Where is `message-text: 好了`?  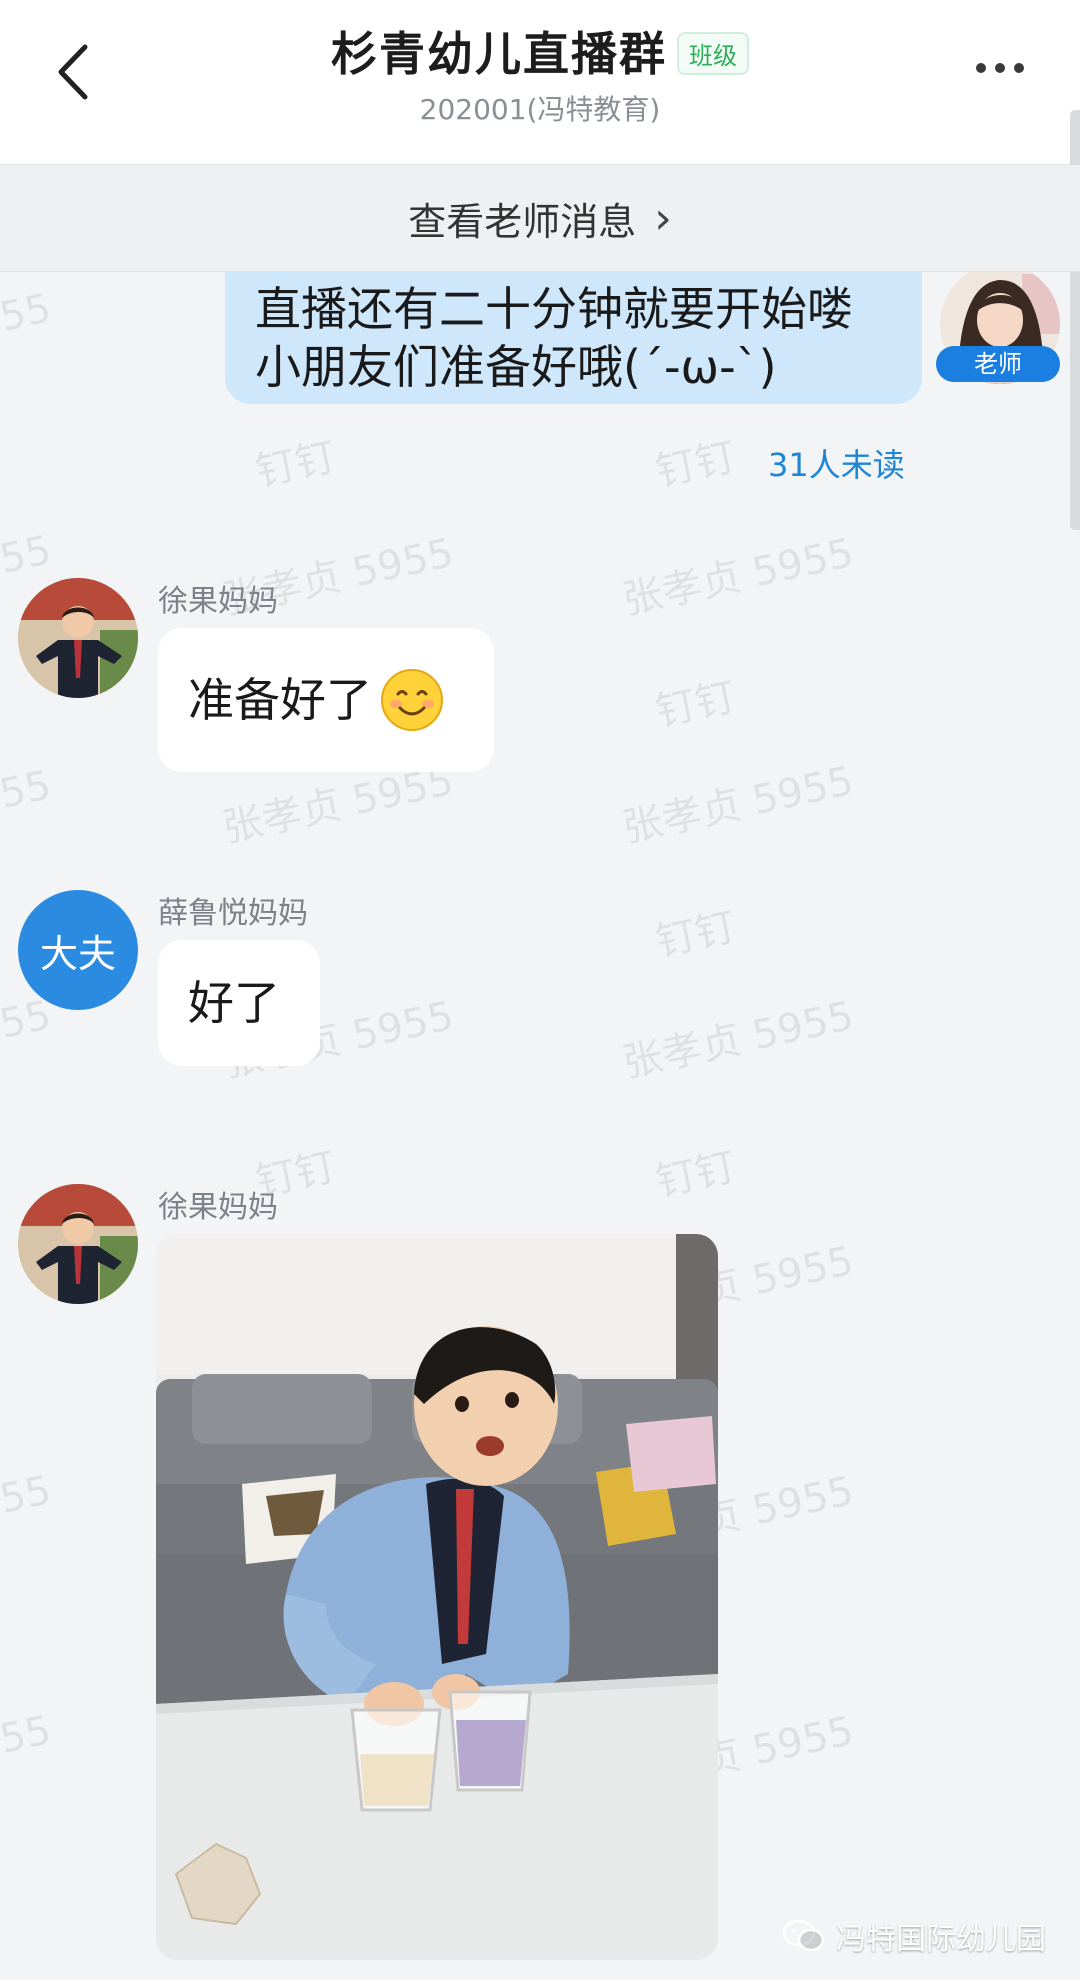
message-text: 好了 is located at coordinates (234, 1003).